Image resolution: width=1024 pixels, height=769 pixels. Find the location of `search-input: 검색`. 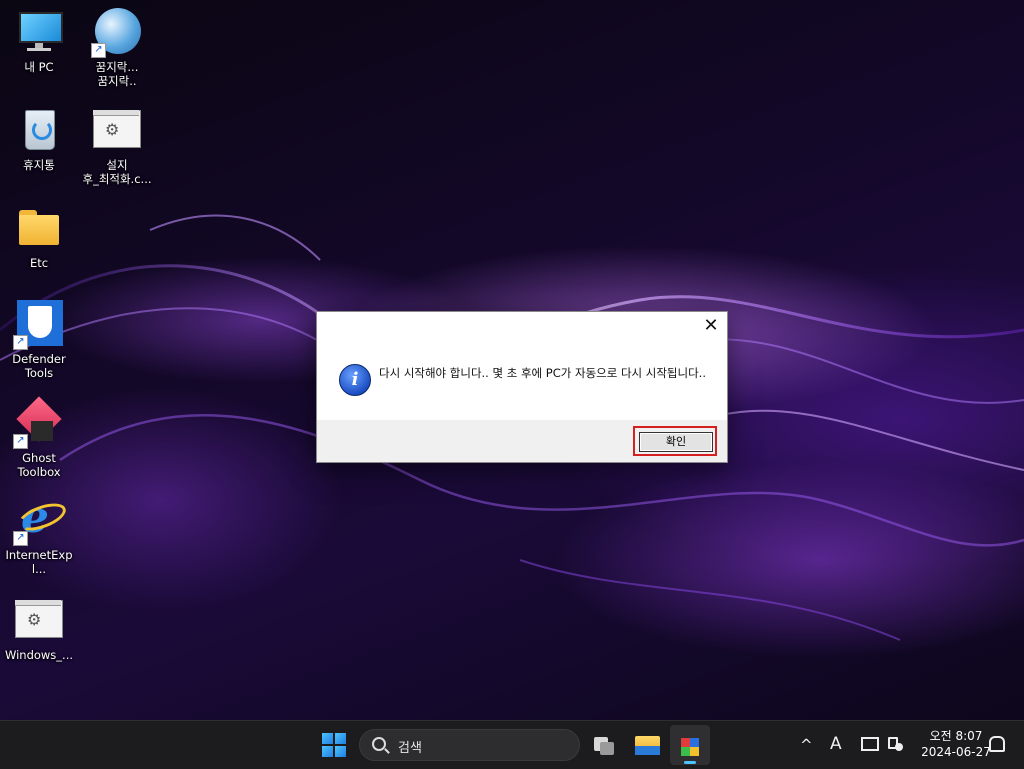

search-input: 검색 is located at coordinates (469, 745).